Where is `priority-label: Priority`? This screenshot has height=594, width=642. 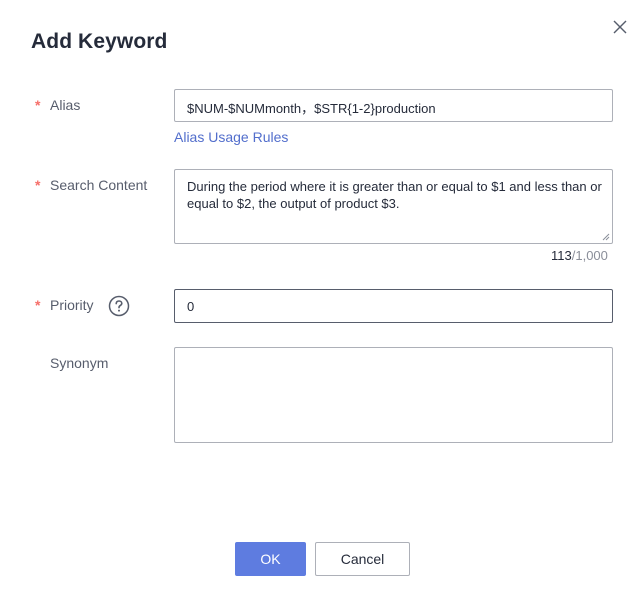
priority-label: Priority is located at coordinates (72, 305).